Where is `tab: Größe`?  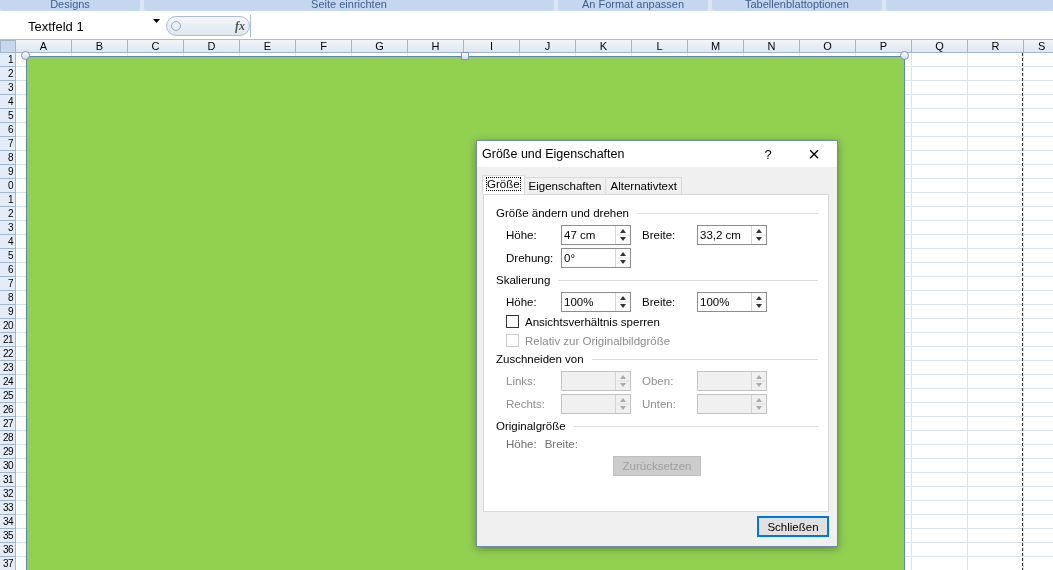 tab: Größe is located at coordinates (503, 184).